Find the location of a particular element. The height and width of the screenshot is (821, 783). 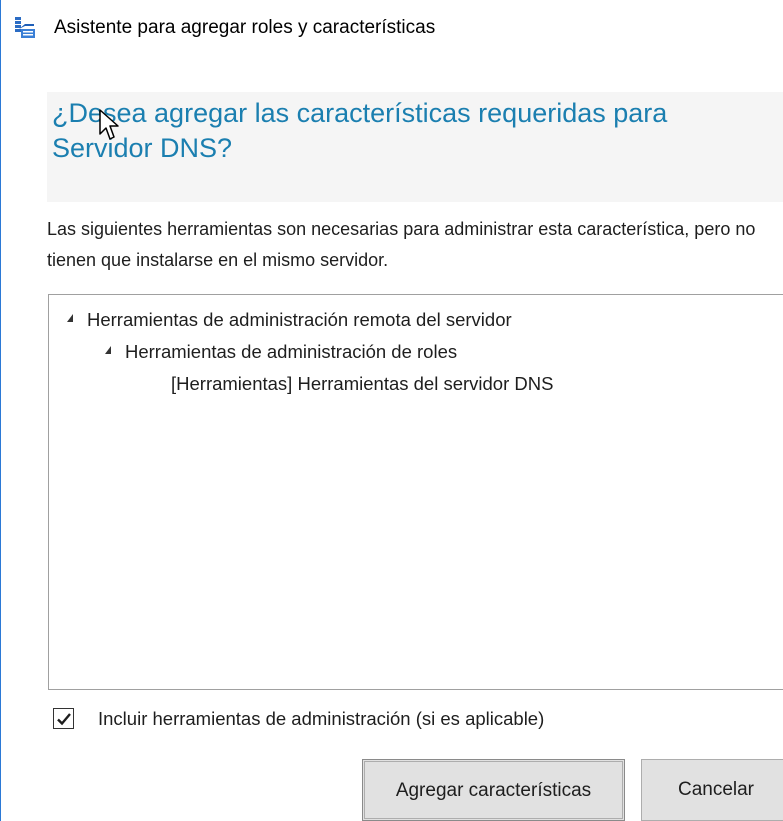

add-features-button: Agregar características is located at coordinates (493, 790).